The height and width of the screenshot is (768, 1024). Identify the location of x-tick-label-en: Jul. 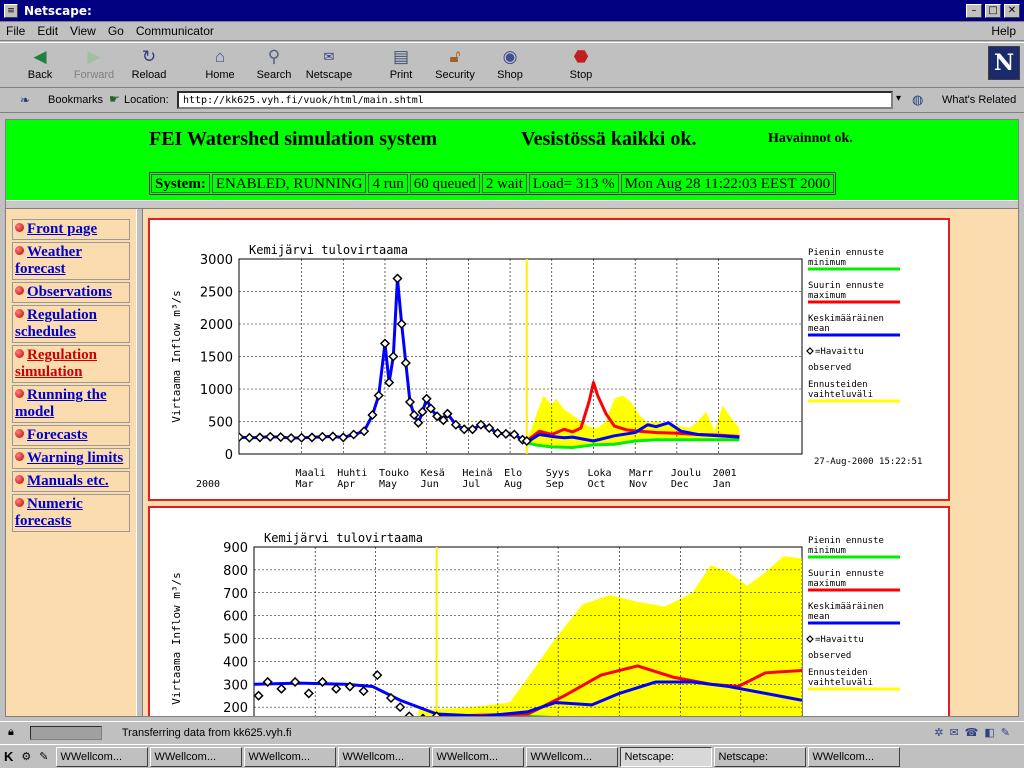
(471, 484).